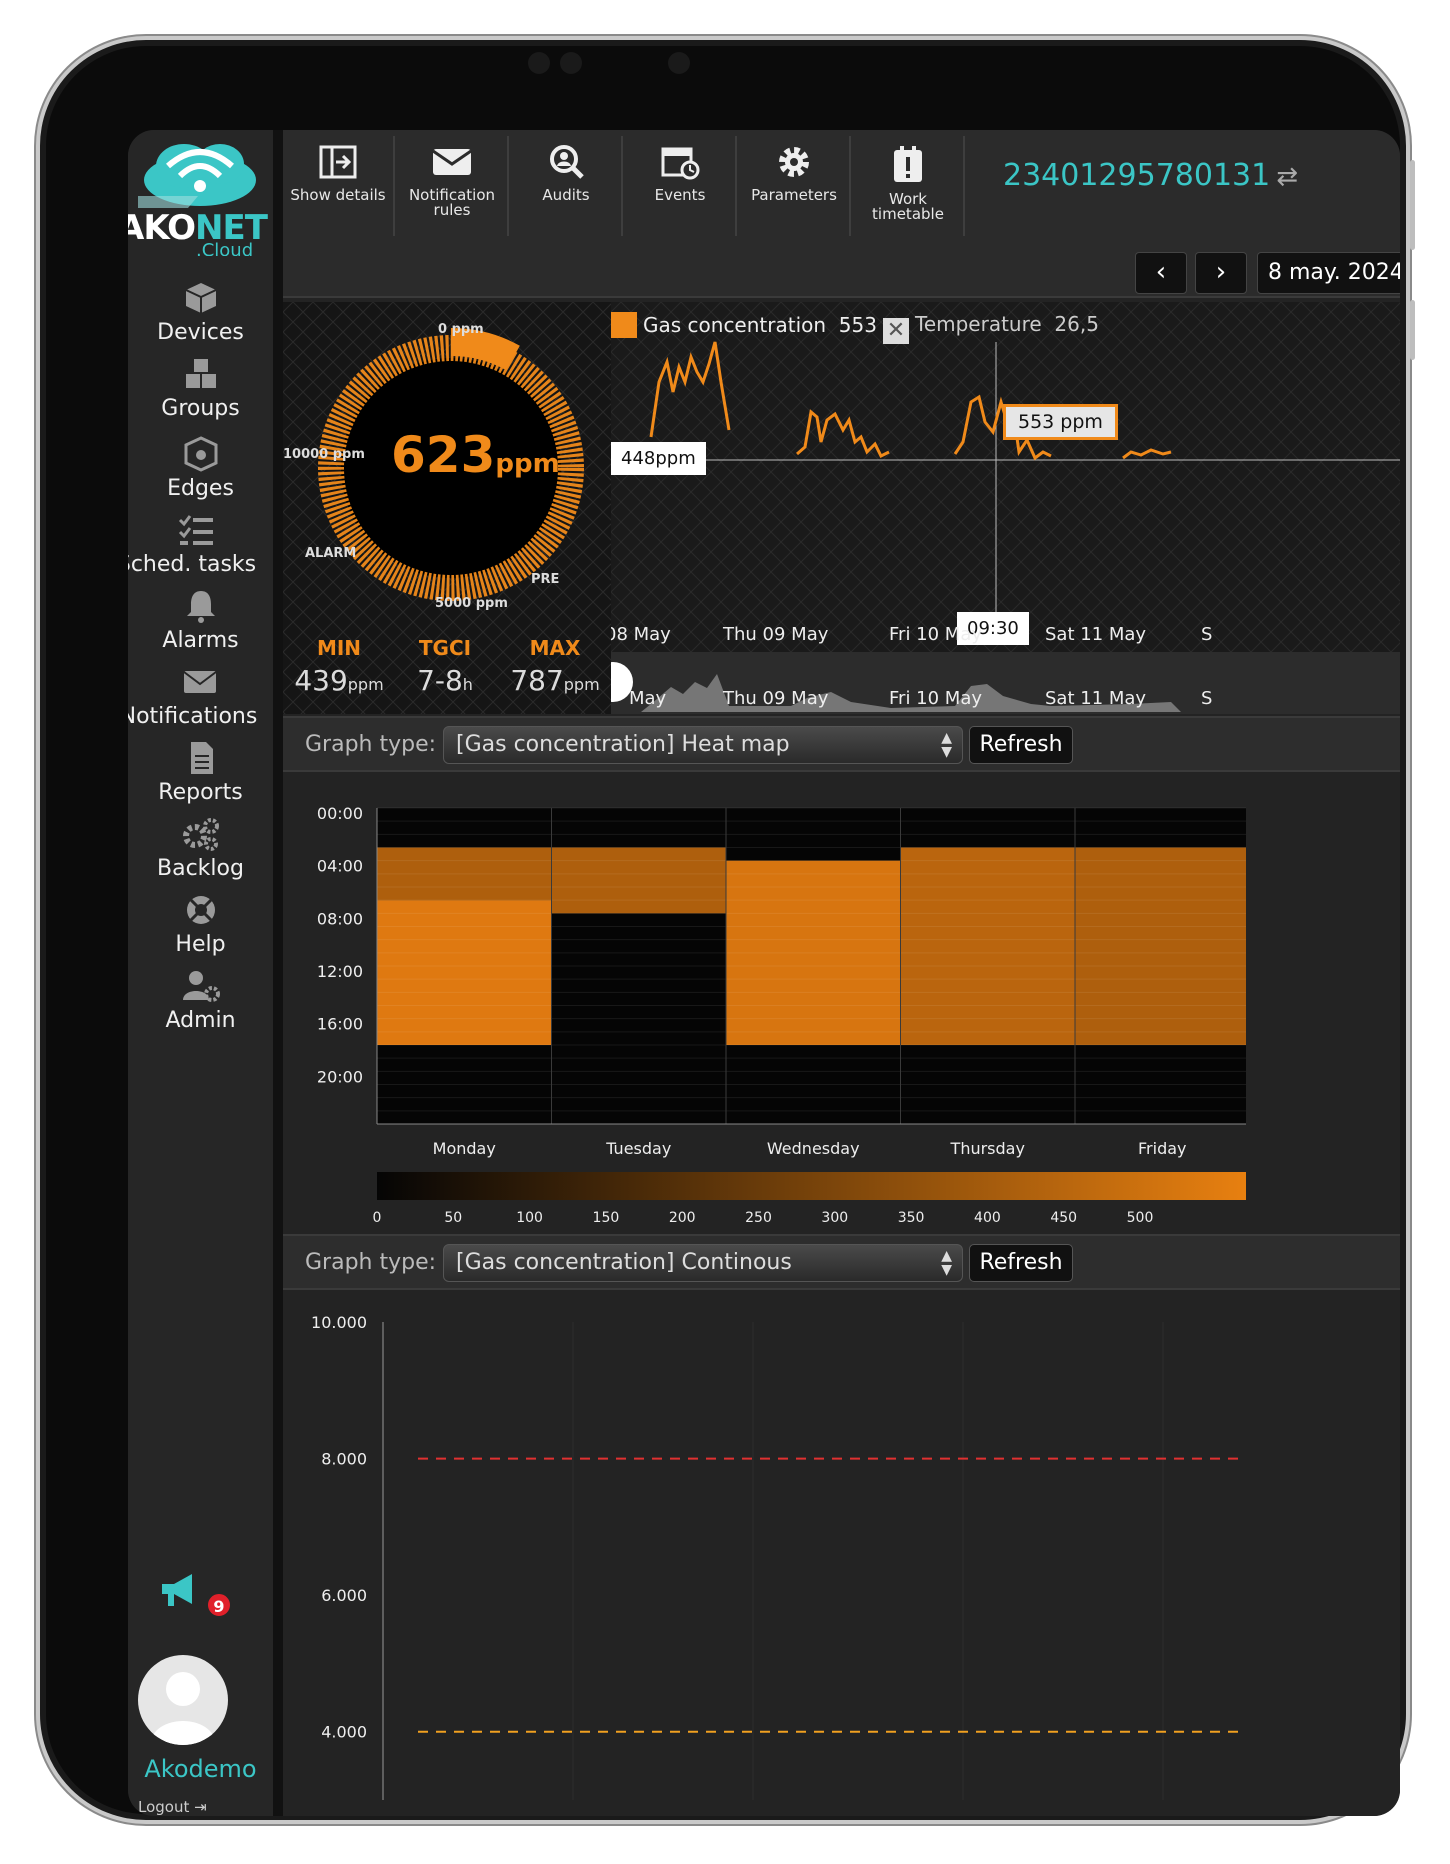  I want to click on sidebar-item-label: Sched. tasks, so click(192, 564).